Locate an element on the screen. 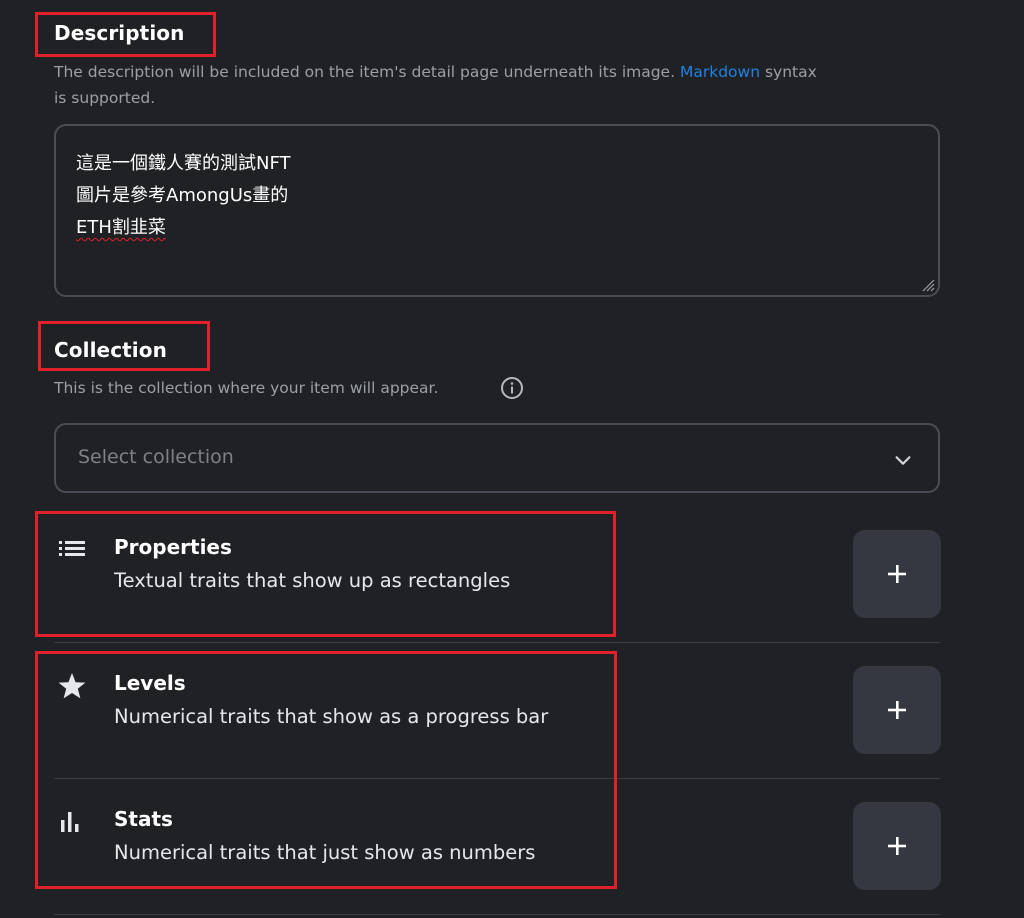 This screenshot has width=1024, height=918. description-helper-suffix: syntax is located at coordinates (790, 72).